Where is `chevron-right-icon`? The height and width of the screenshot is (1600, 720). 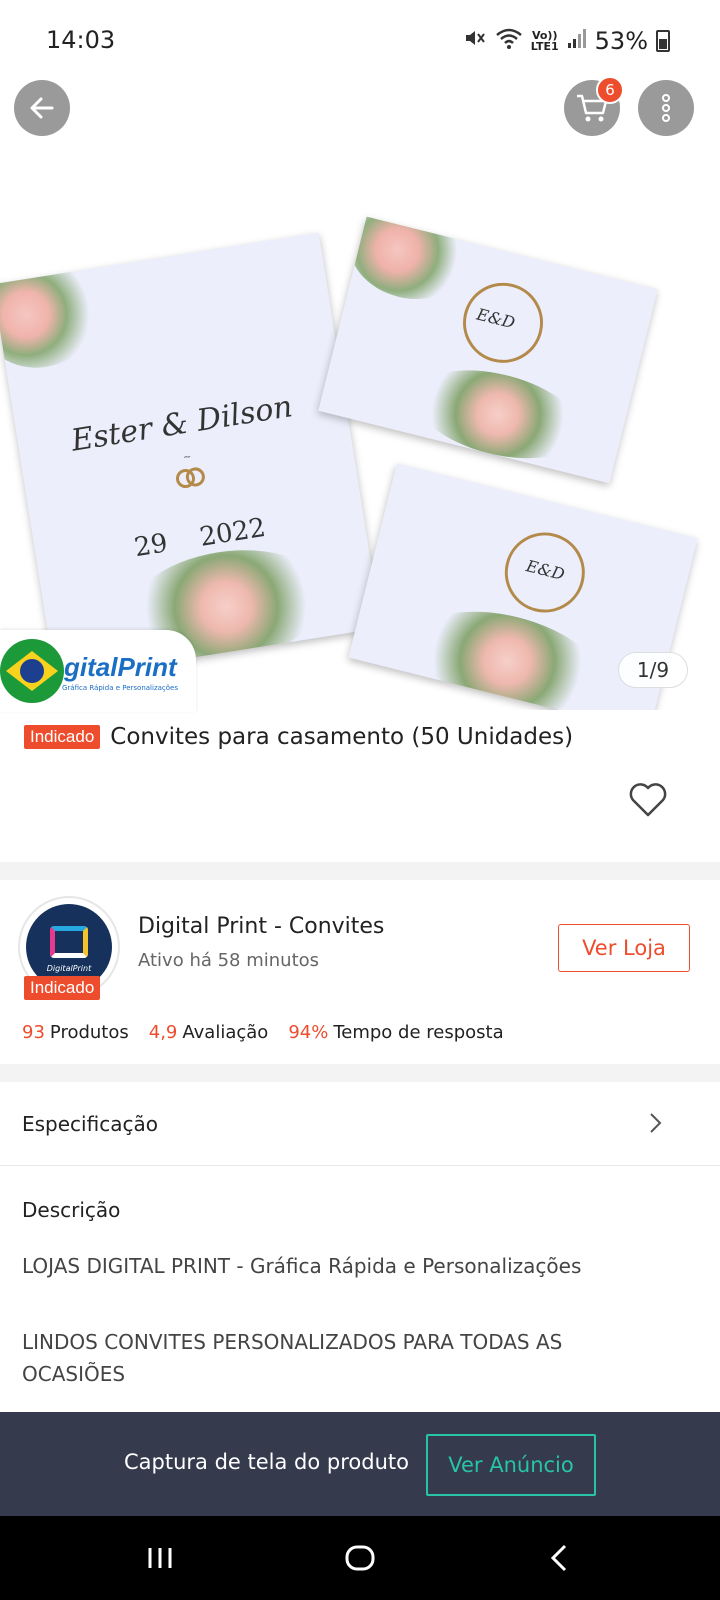
chevron-right-icon is located at coordinates (656, 1123).